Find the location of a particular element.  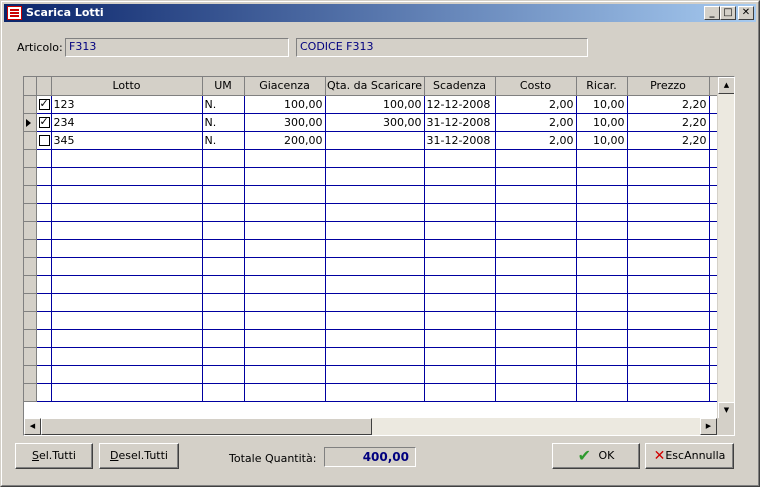

horizontal-scroll-thumb is located at coordinates (206, 426).